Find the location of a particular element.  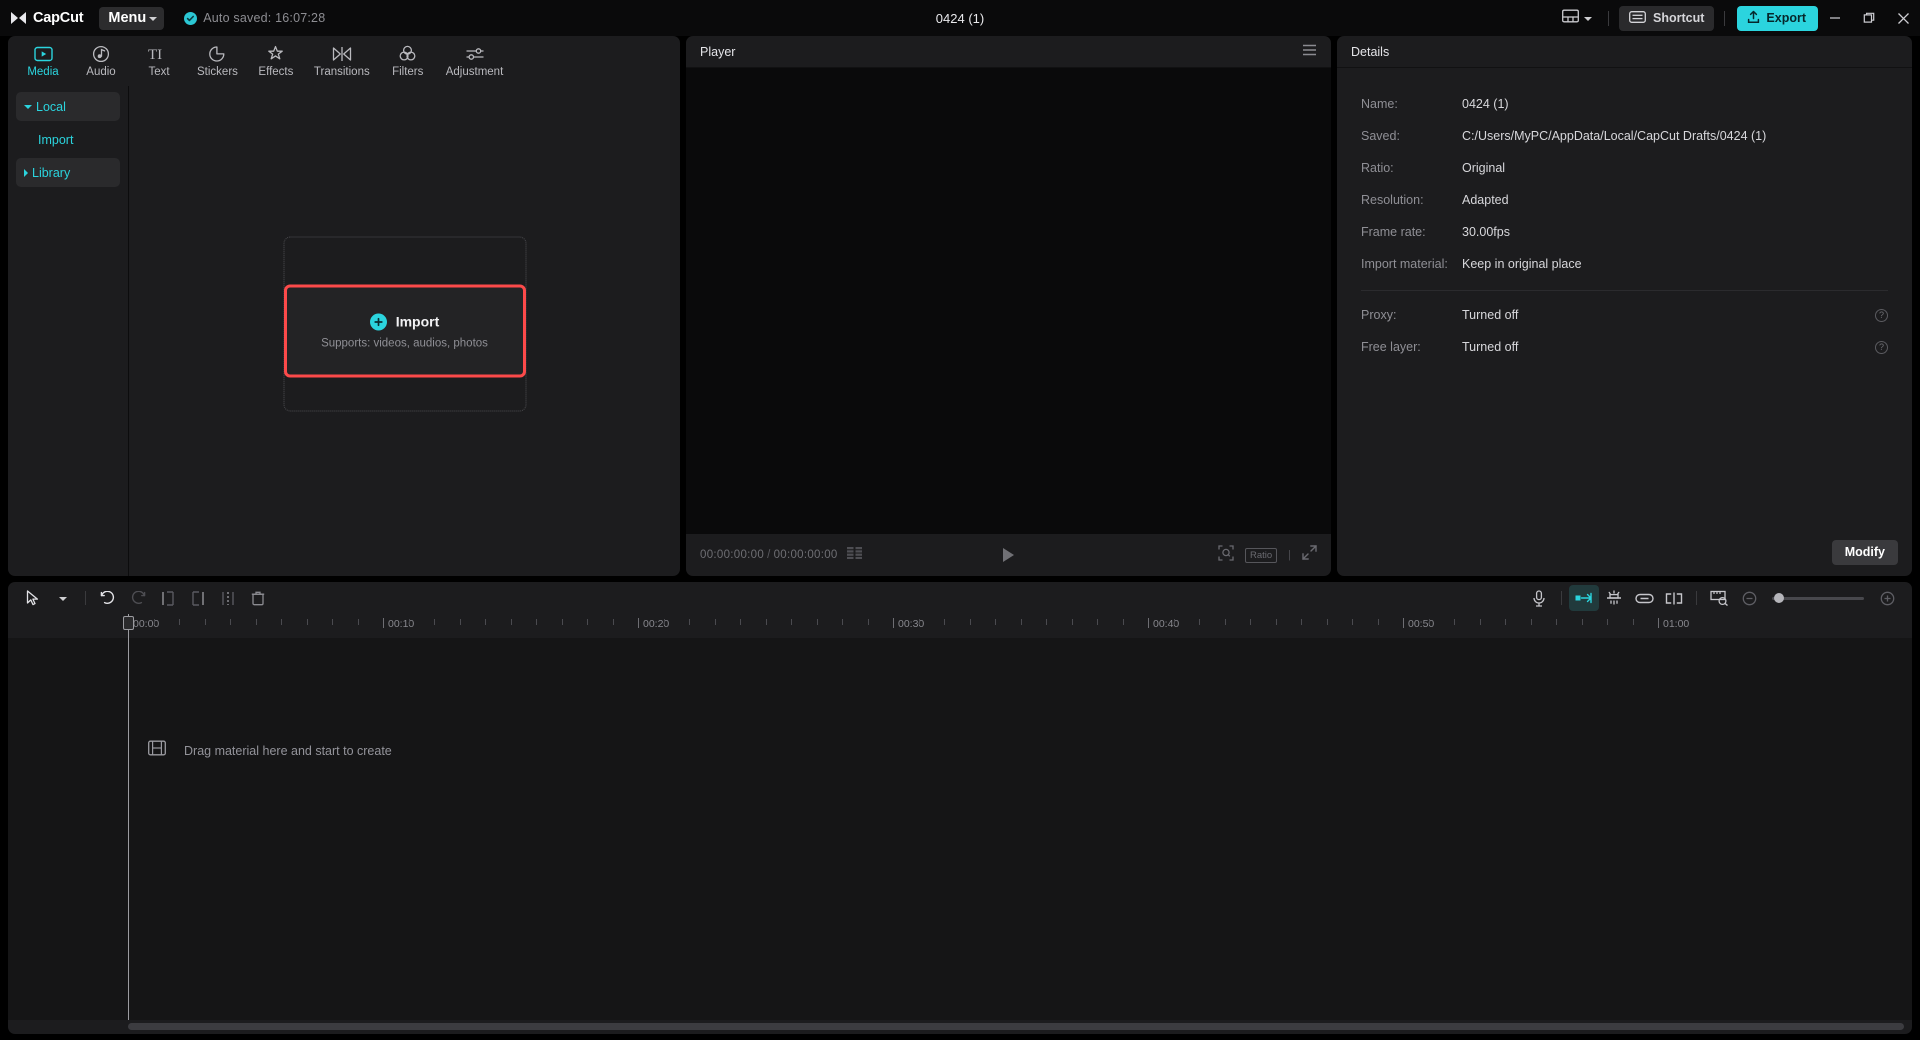

timeline-toolbar-right is located at coordinates (1713, 598).